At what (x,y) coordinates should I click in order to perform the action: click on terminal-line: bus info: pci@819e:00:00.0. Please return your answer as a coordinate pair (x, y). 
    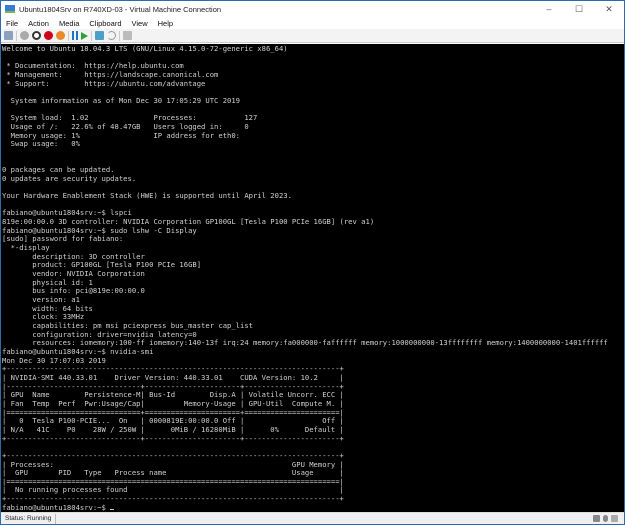
    Looking at the image, I should click on (73, 291).